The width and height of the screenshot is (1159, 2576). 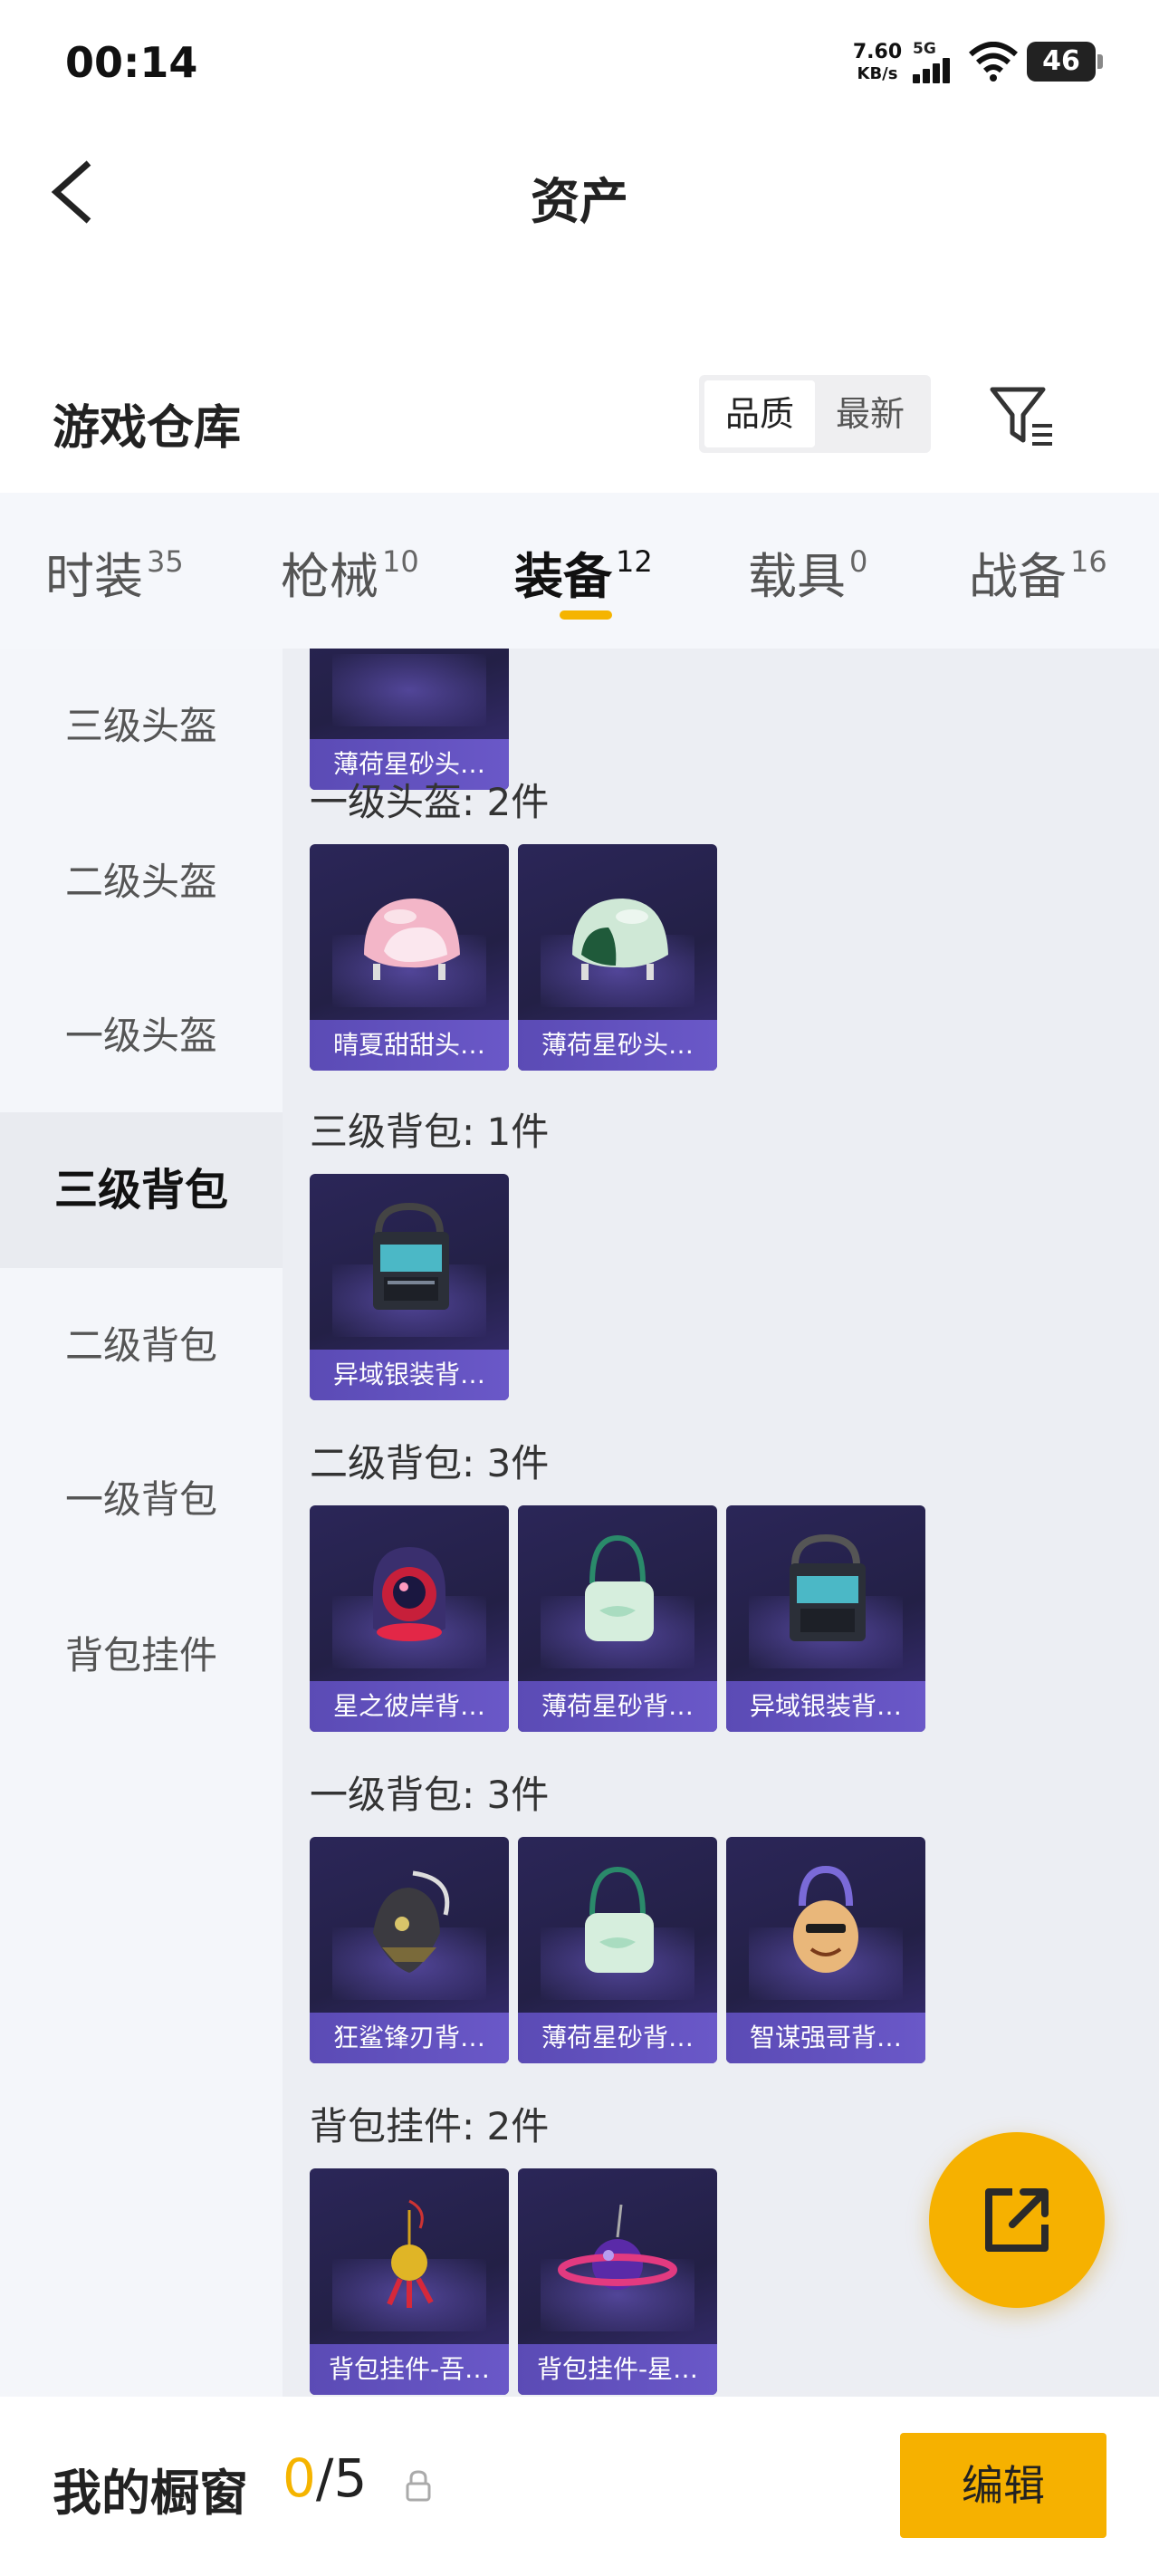 I want to click on section-title: 游戏仓库, so click(x=147, y=428).